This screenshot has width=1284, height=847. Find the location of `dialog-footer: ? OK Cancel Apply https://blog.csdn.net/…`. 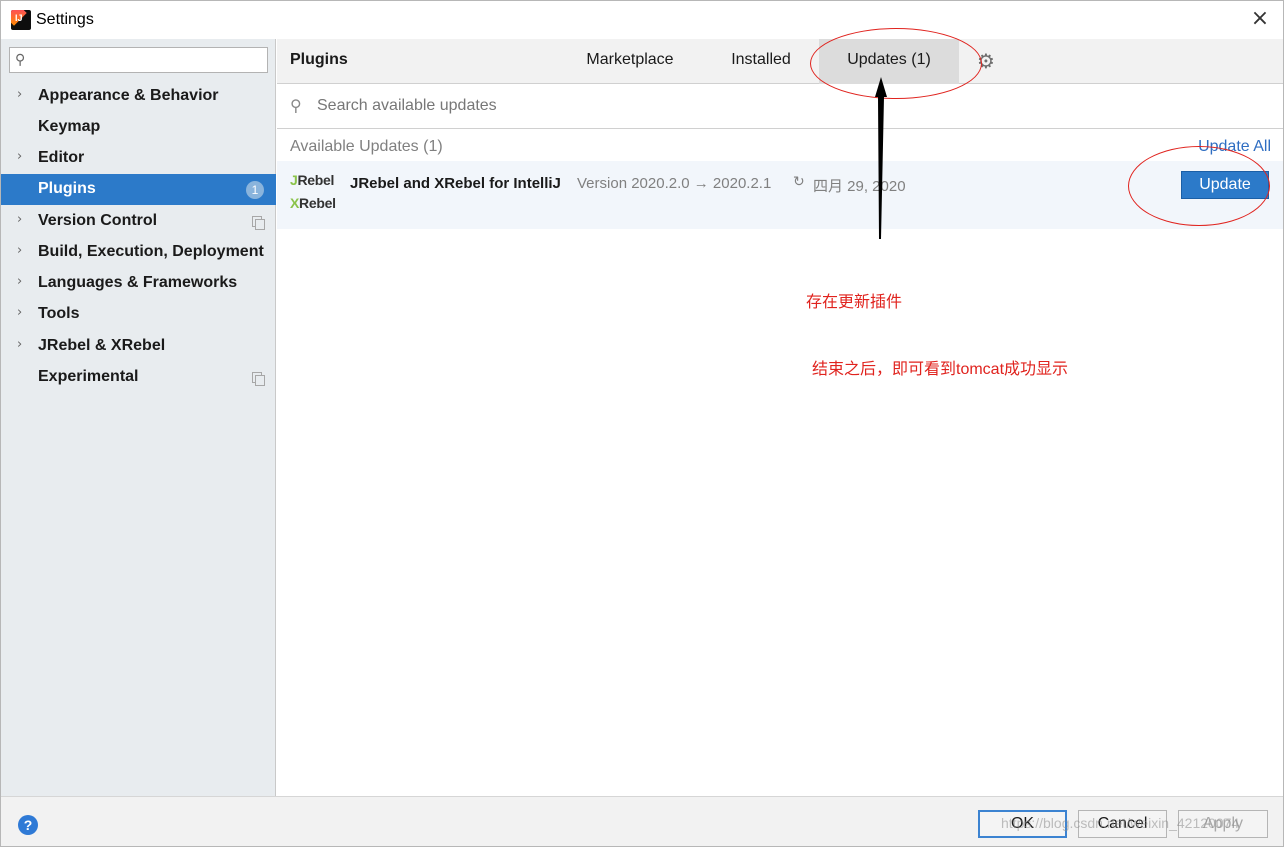

dialog-footer: ? OK Cancel Apply https://blog.csdn.net/… is located at coordinates (642, 821).